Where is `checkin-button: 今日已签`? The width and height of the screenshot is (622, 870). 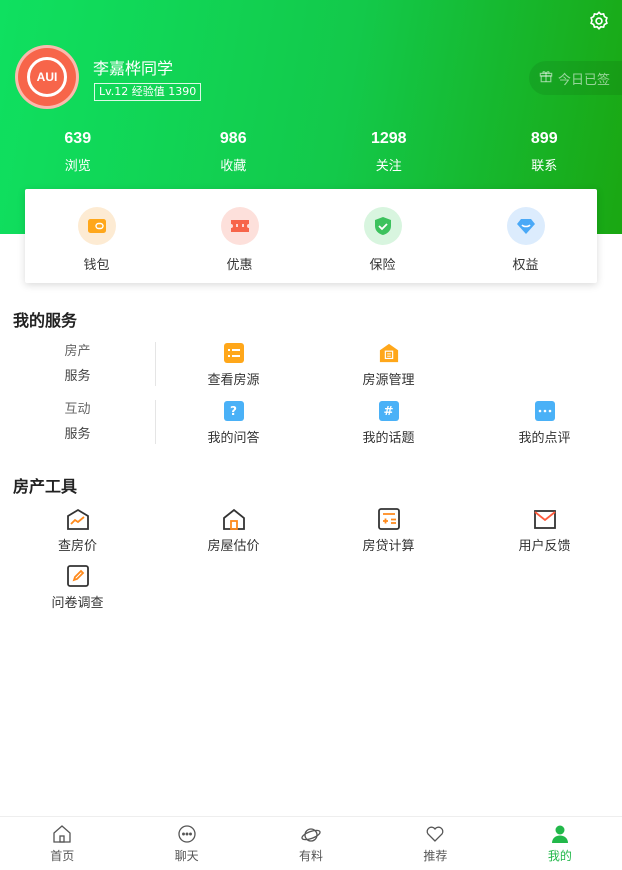 checkin-button: 今日已签 is located at coordinates (575, 78).